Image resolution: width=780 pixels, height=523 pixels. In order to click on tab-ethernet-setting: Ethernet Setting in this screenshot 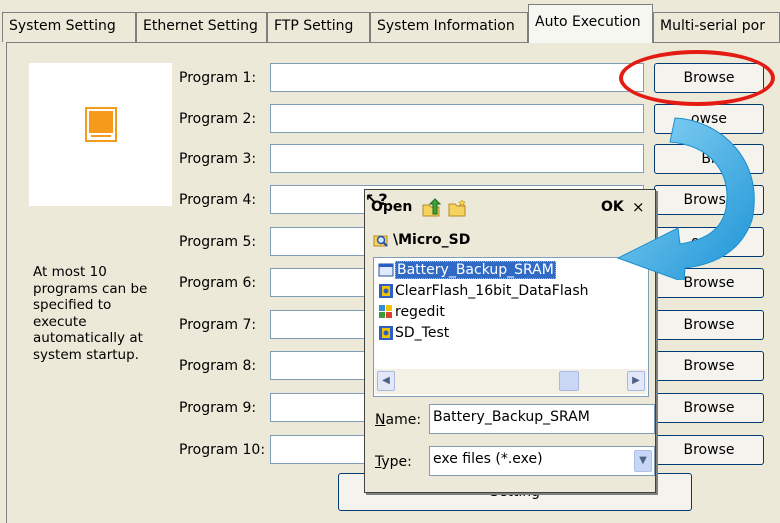, I will do `click(201, 27)`.